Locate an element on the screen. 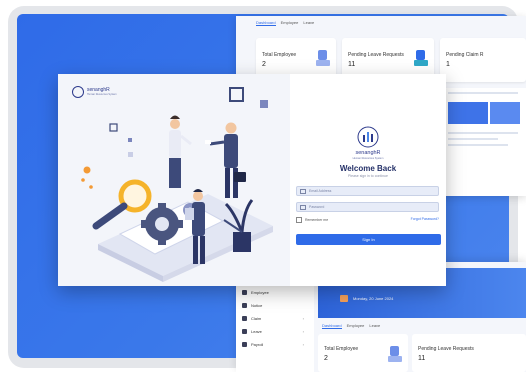 This screenshot has width=526, height=372. tab-employees: Employee is located at coordinates (356, 326).